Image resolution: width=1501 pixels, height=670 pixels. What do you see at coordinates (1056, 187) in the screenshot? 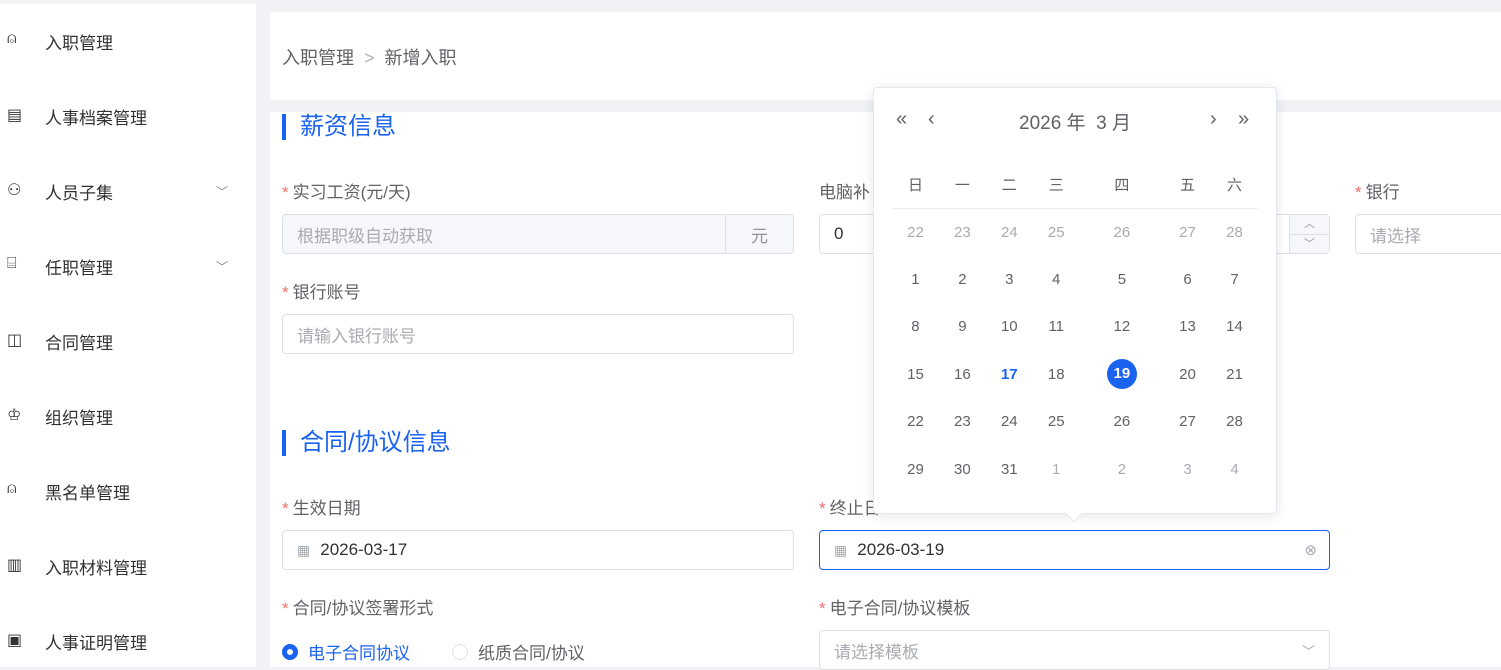
I see `weekday-header: 三` at bounding box center [1056, 187].